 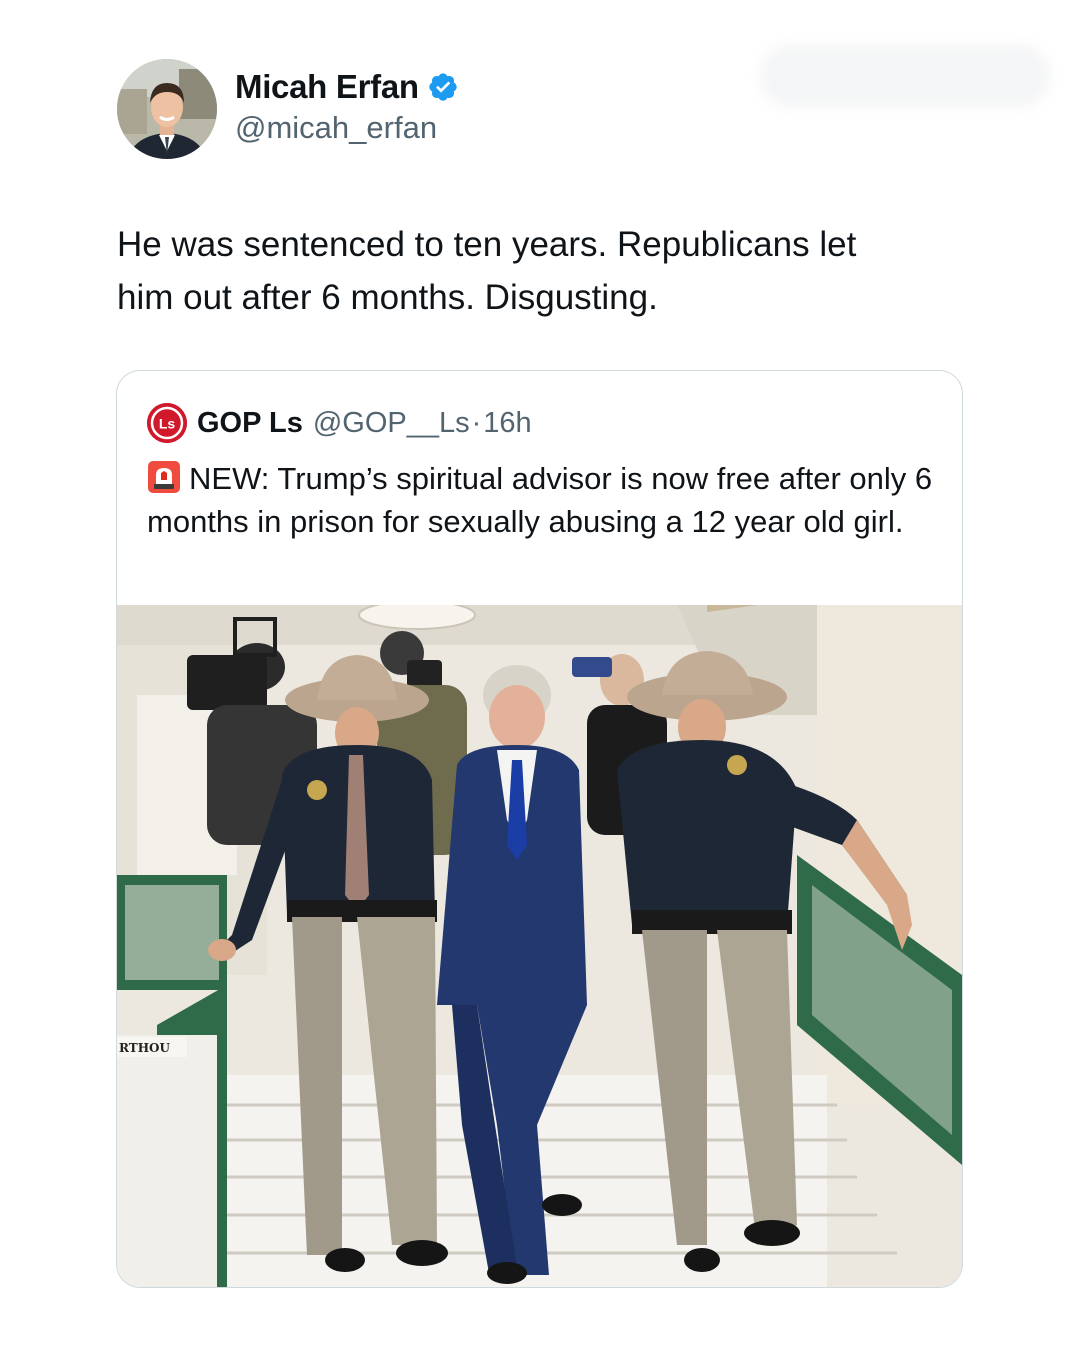 I want to click on quoted-author-name: GOP Ls, so click(x=250, y=423).